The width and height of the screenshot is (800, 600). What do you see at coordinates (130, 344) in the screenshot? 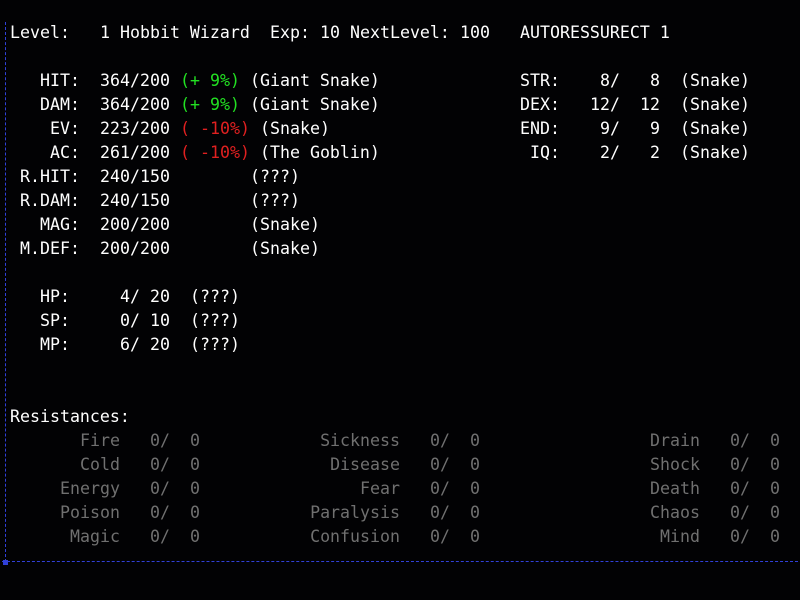
I see `vital-current: 6/` at bounding box center [130, 344].